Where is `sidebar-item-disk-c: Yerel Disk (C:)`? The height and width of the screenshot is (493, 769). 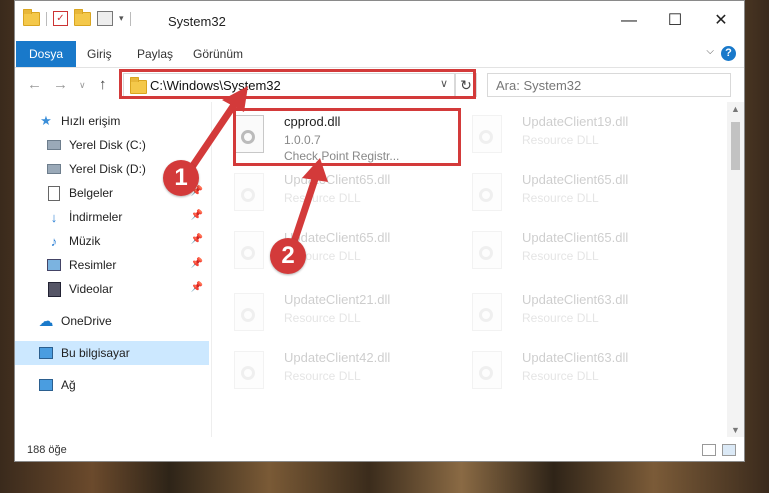
sidebar-item-disk-c: Yerel Disk (C:) is located at coordinates (112, 145).